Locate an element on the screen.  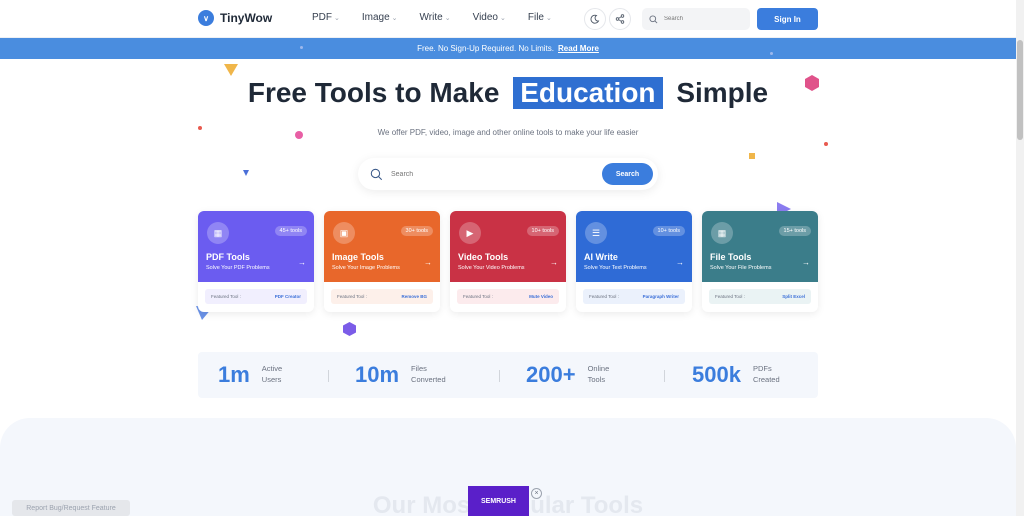
main-search-button: Search is located at coordinates (627, 174).